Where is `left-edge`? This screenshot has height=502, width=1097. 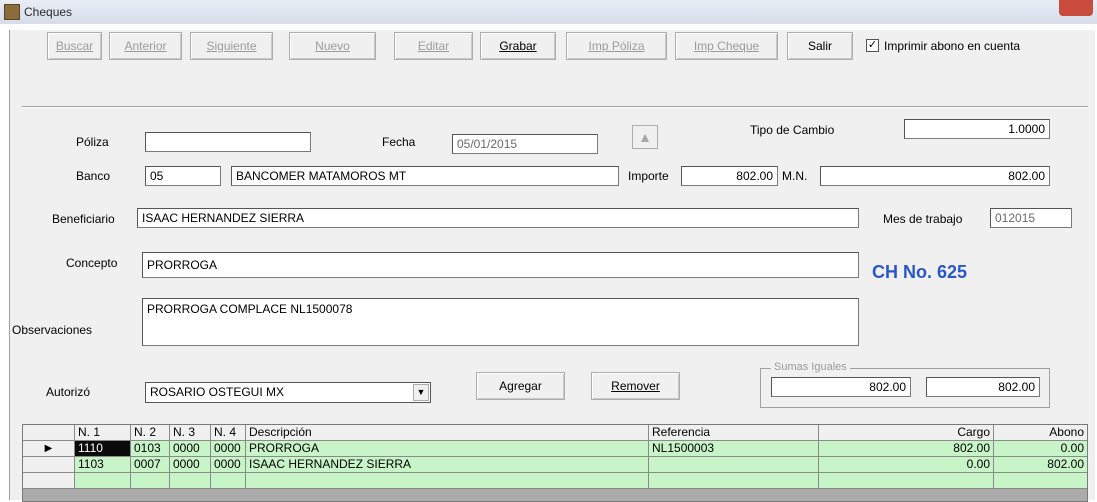 left-edge is located at coordinates (4, 266).